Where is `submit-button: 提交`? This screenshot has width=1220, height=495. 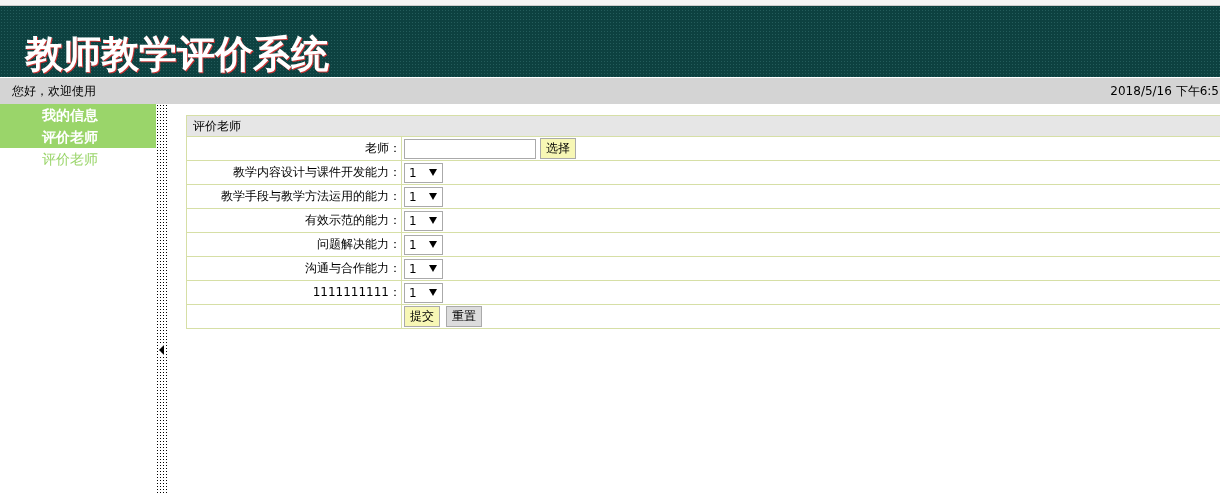 submit-button: 提交 is located at coordinates (422, 316).